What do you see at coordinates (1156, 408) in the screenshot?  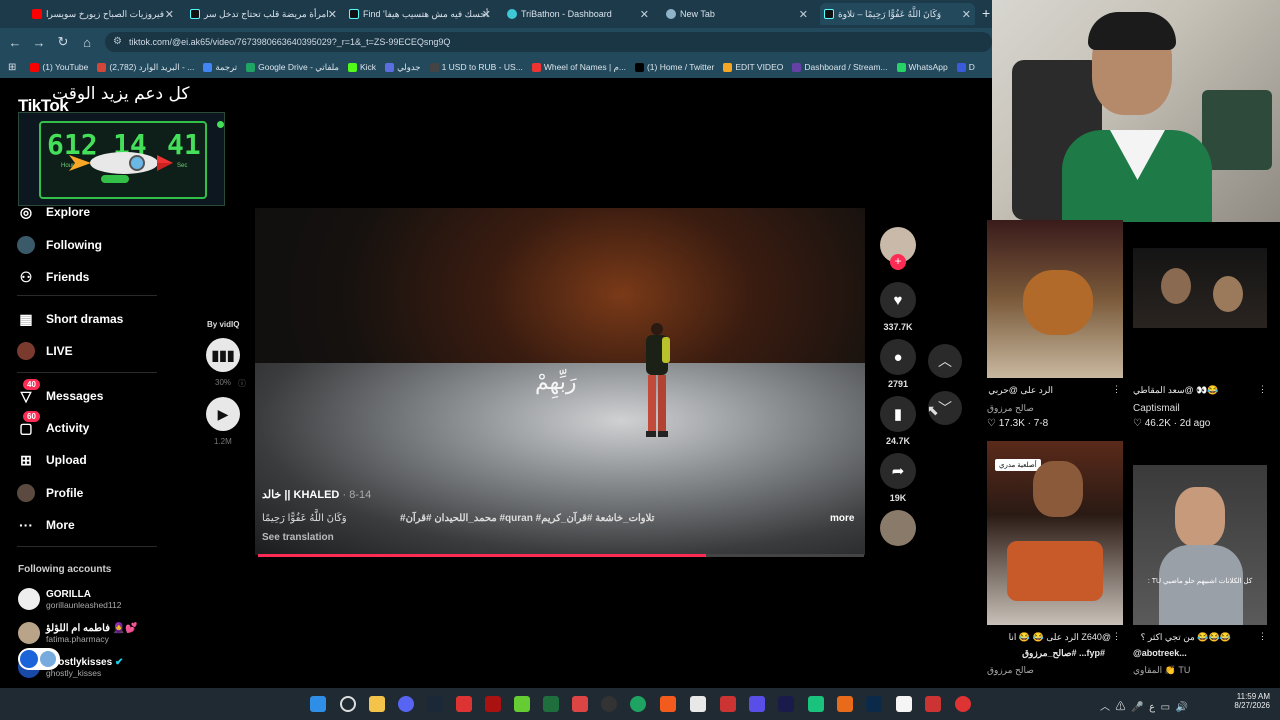 I see `feed-author: Captismail` at bounding box center [1156, 408].